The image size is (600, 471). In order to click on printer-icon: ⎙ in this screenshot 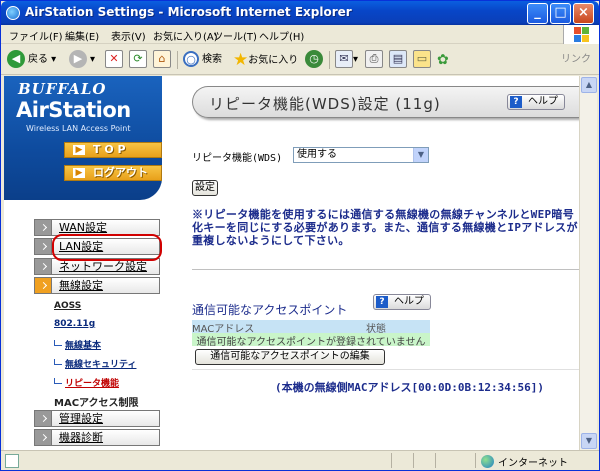, I will do `click(374, 59)`.